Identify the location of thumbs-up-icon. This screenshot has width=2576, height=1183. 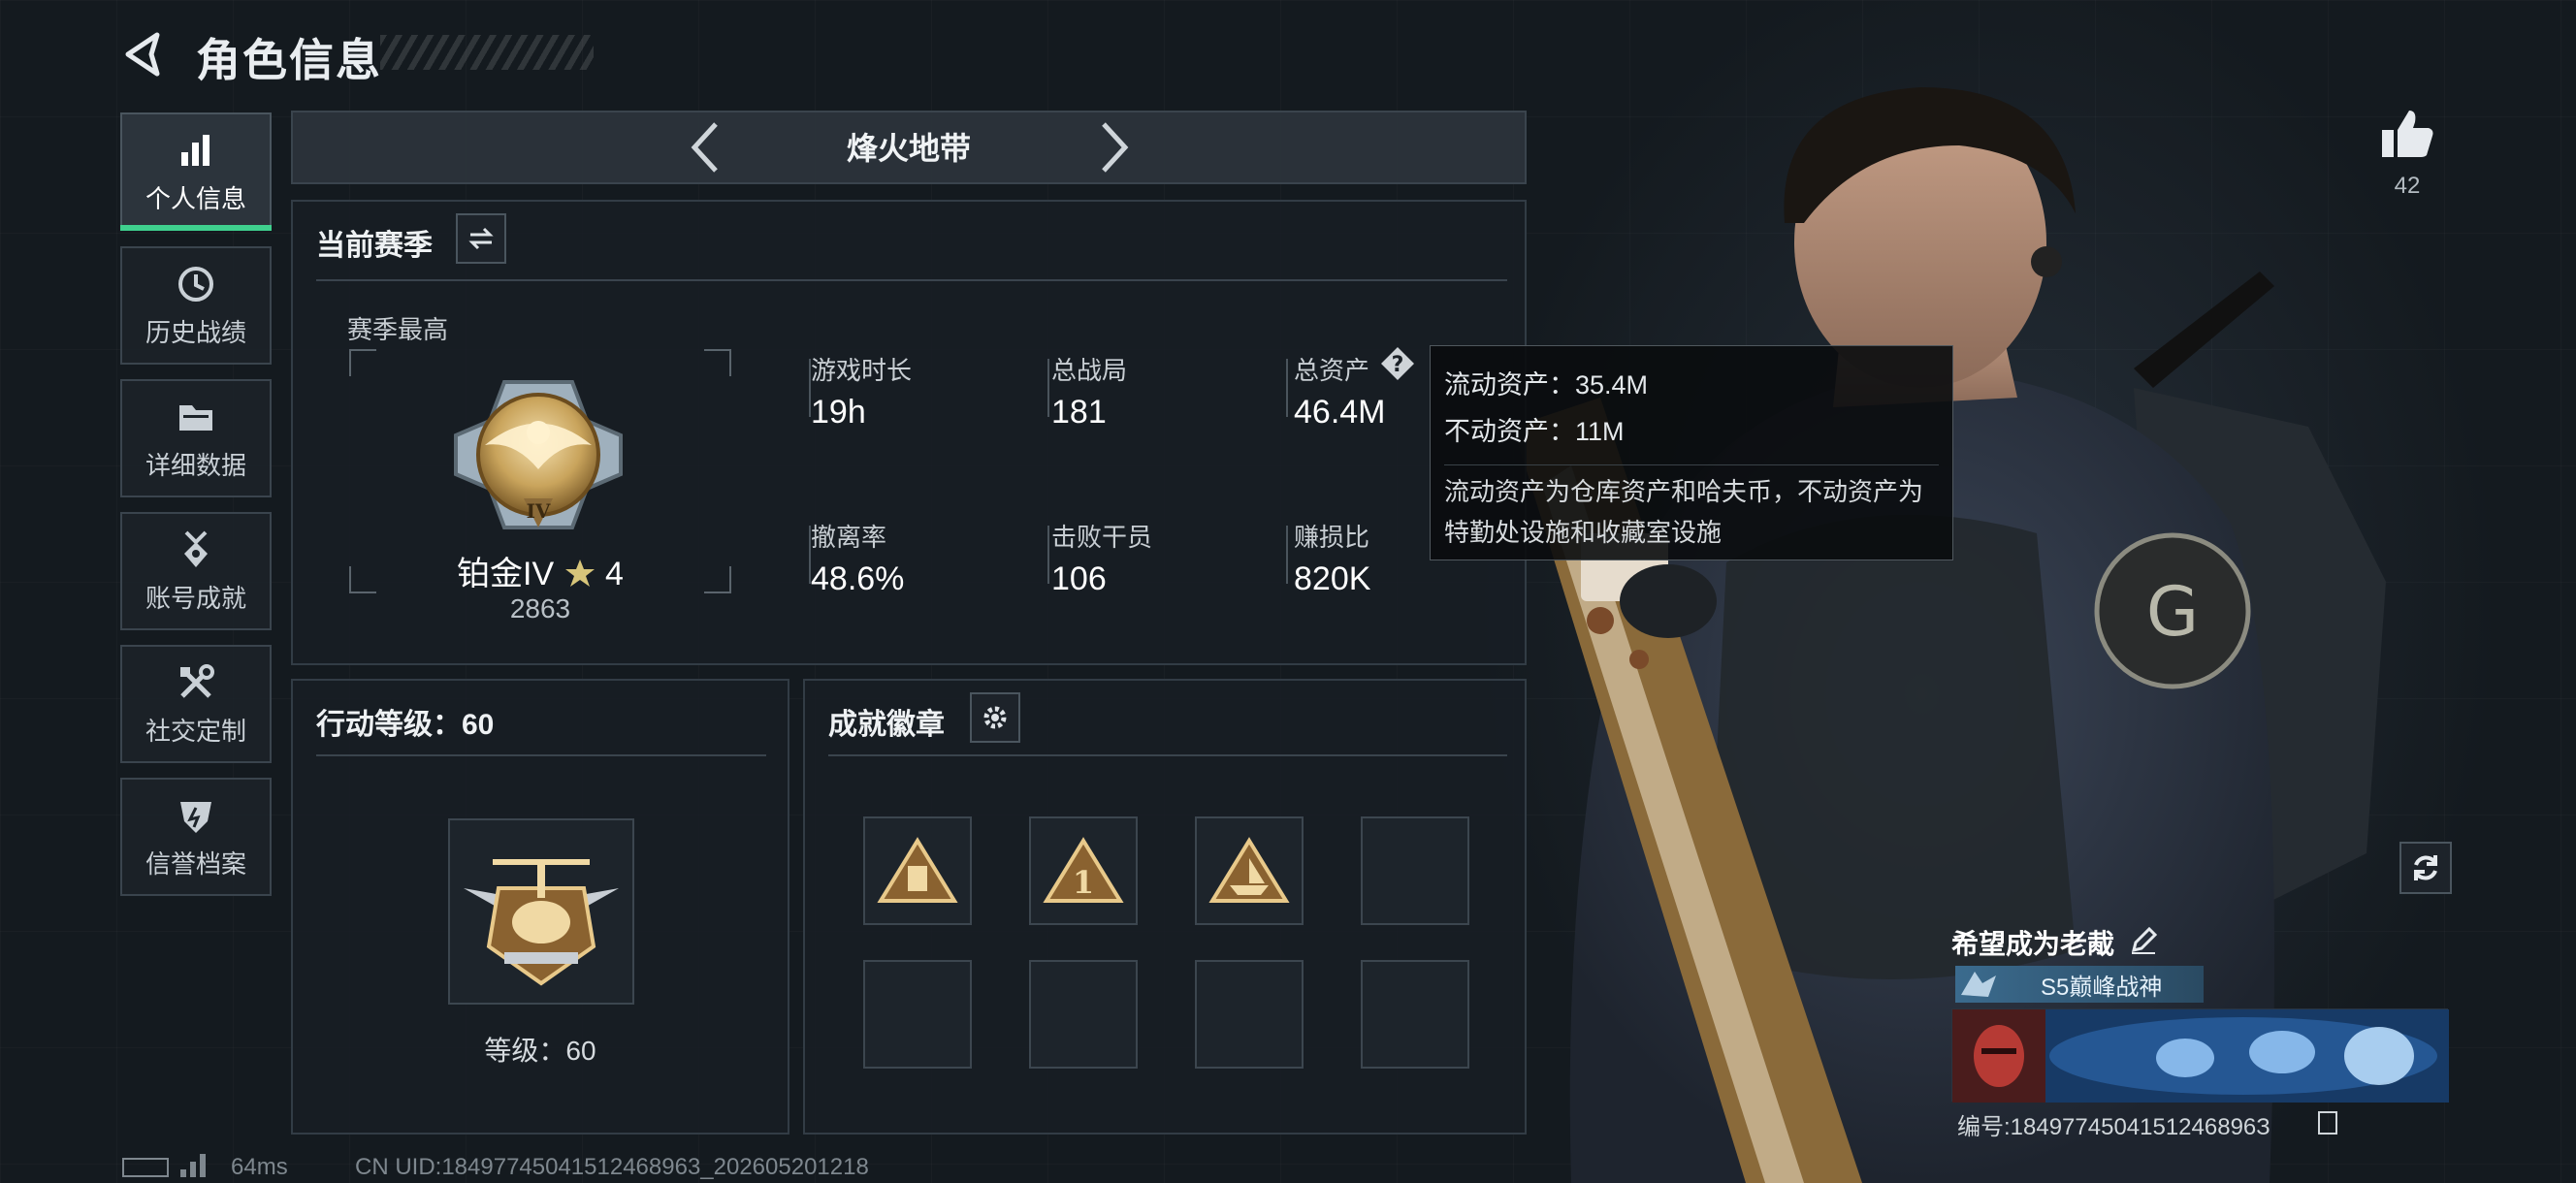
(2407, 134).